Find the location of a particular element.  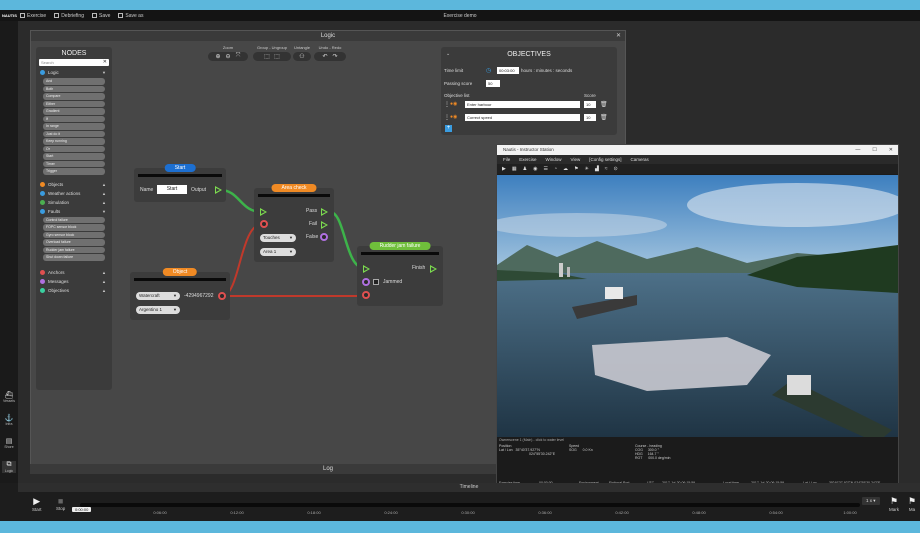

weather-icon: ☁ is located at coordinates (565, 169).